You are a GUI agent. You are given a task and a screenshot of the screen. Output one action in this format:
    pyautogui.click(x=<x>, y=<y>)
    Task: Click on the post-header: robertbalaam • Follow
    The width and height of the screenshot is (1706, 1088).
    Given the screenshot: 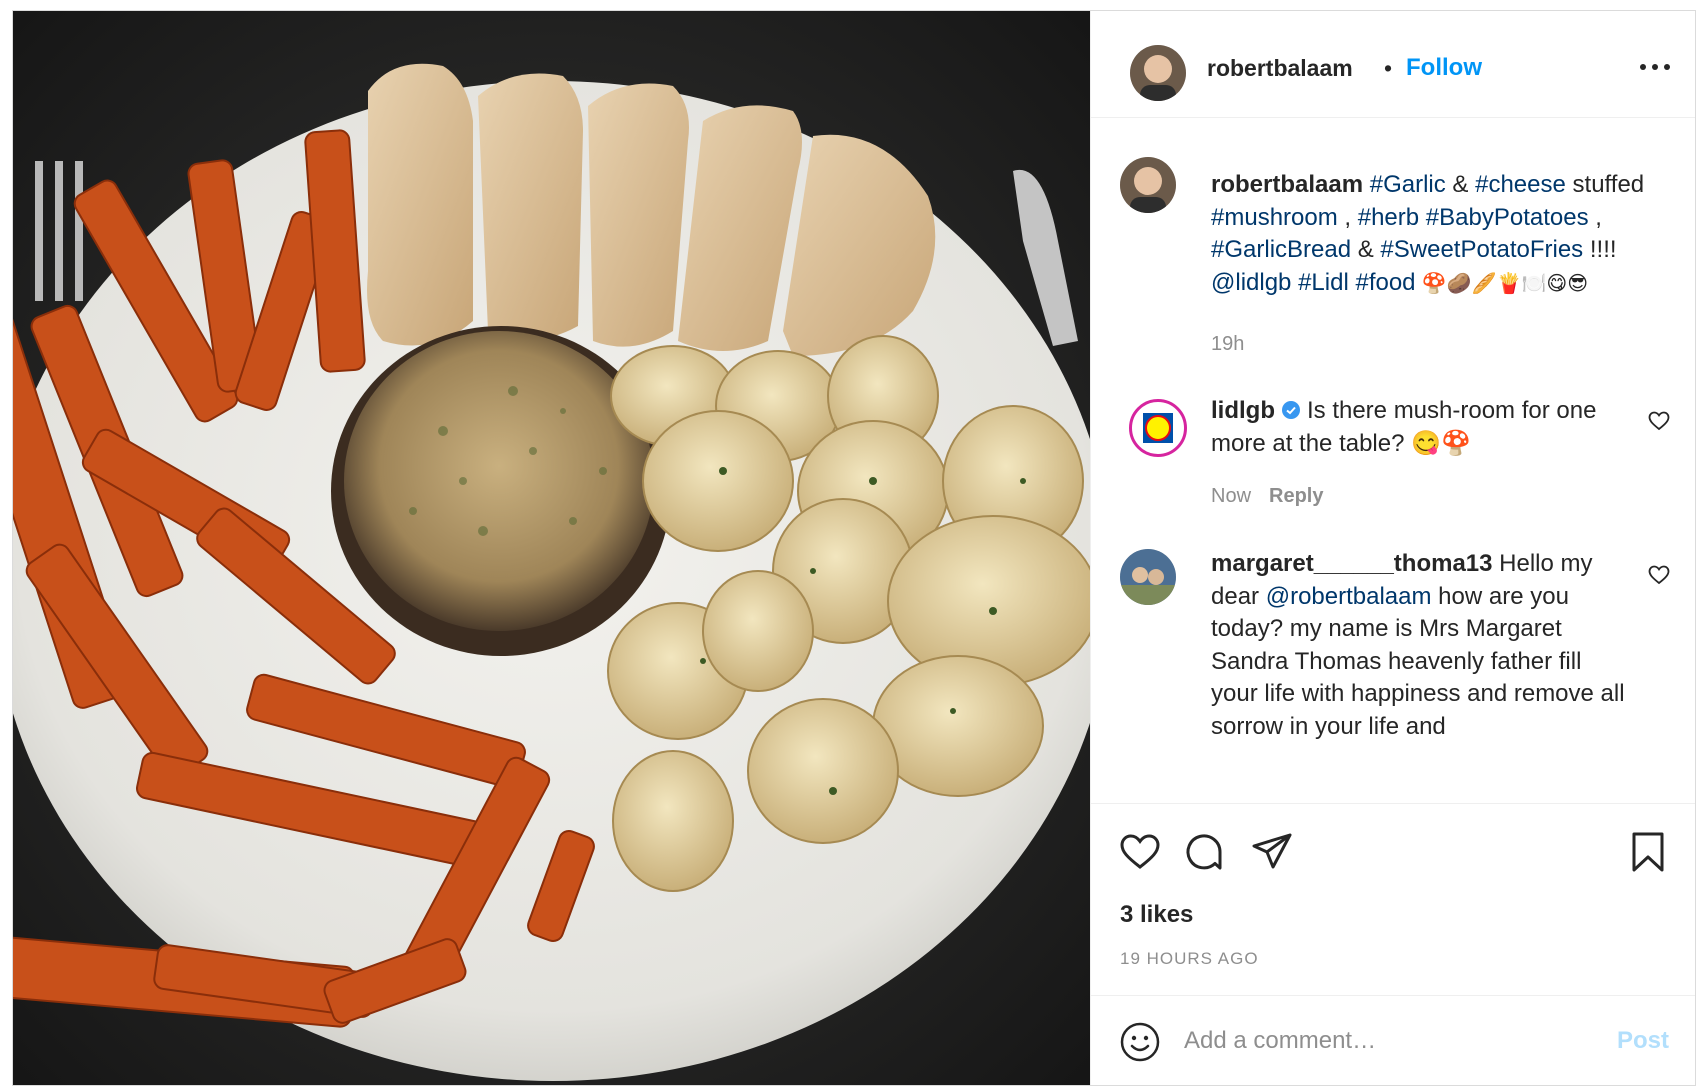 What is the action you would take?
    pyautogui.click(x=1393, y=64)
    